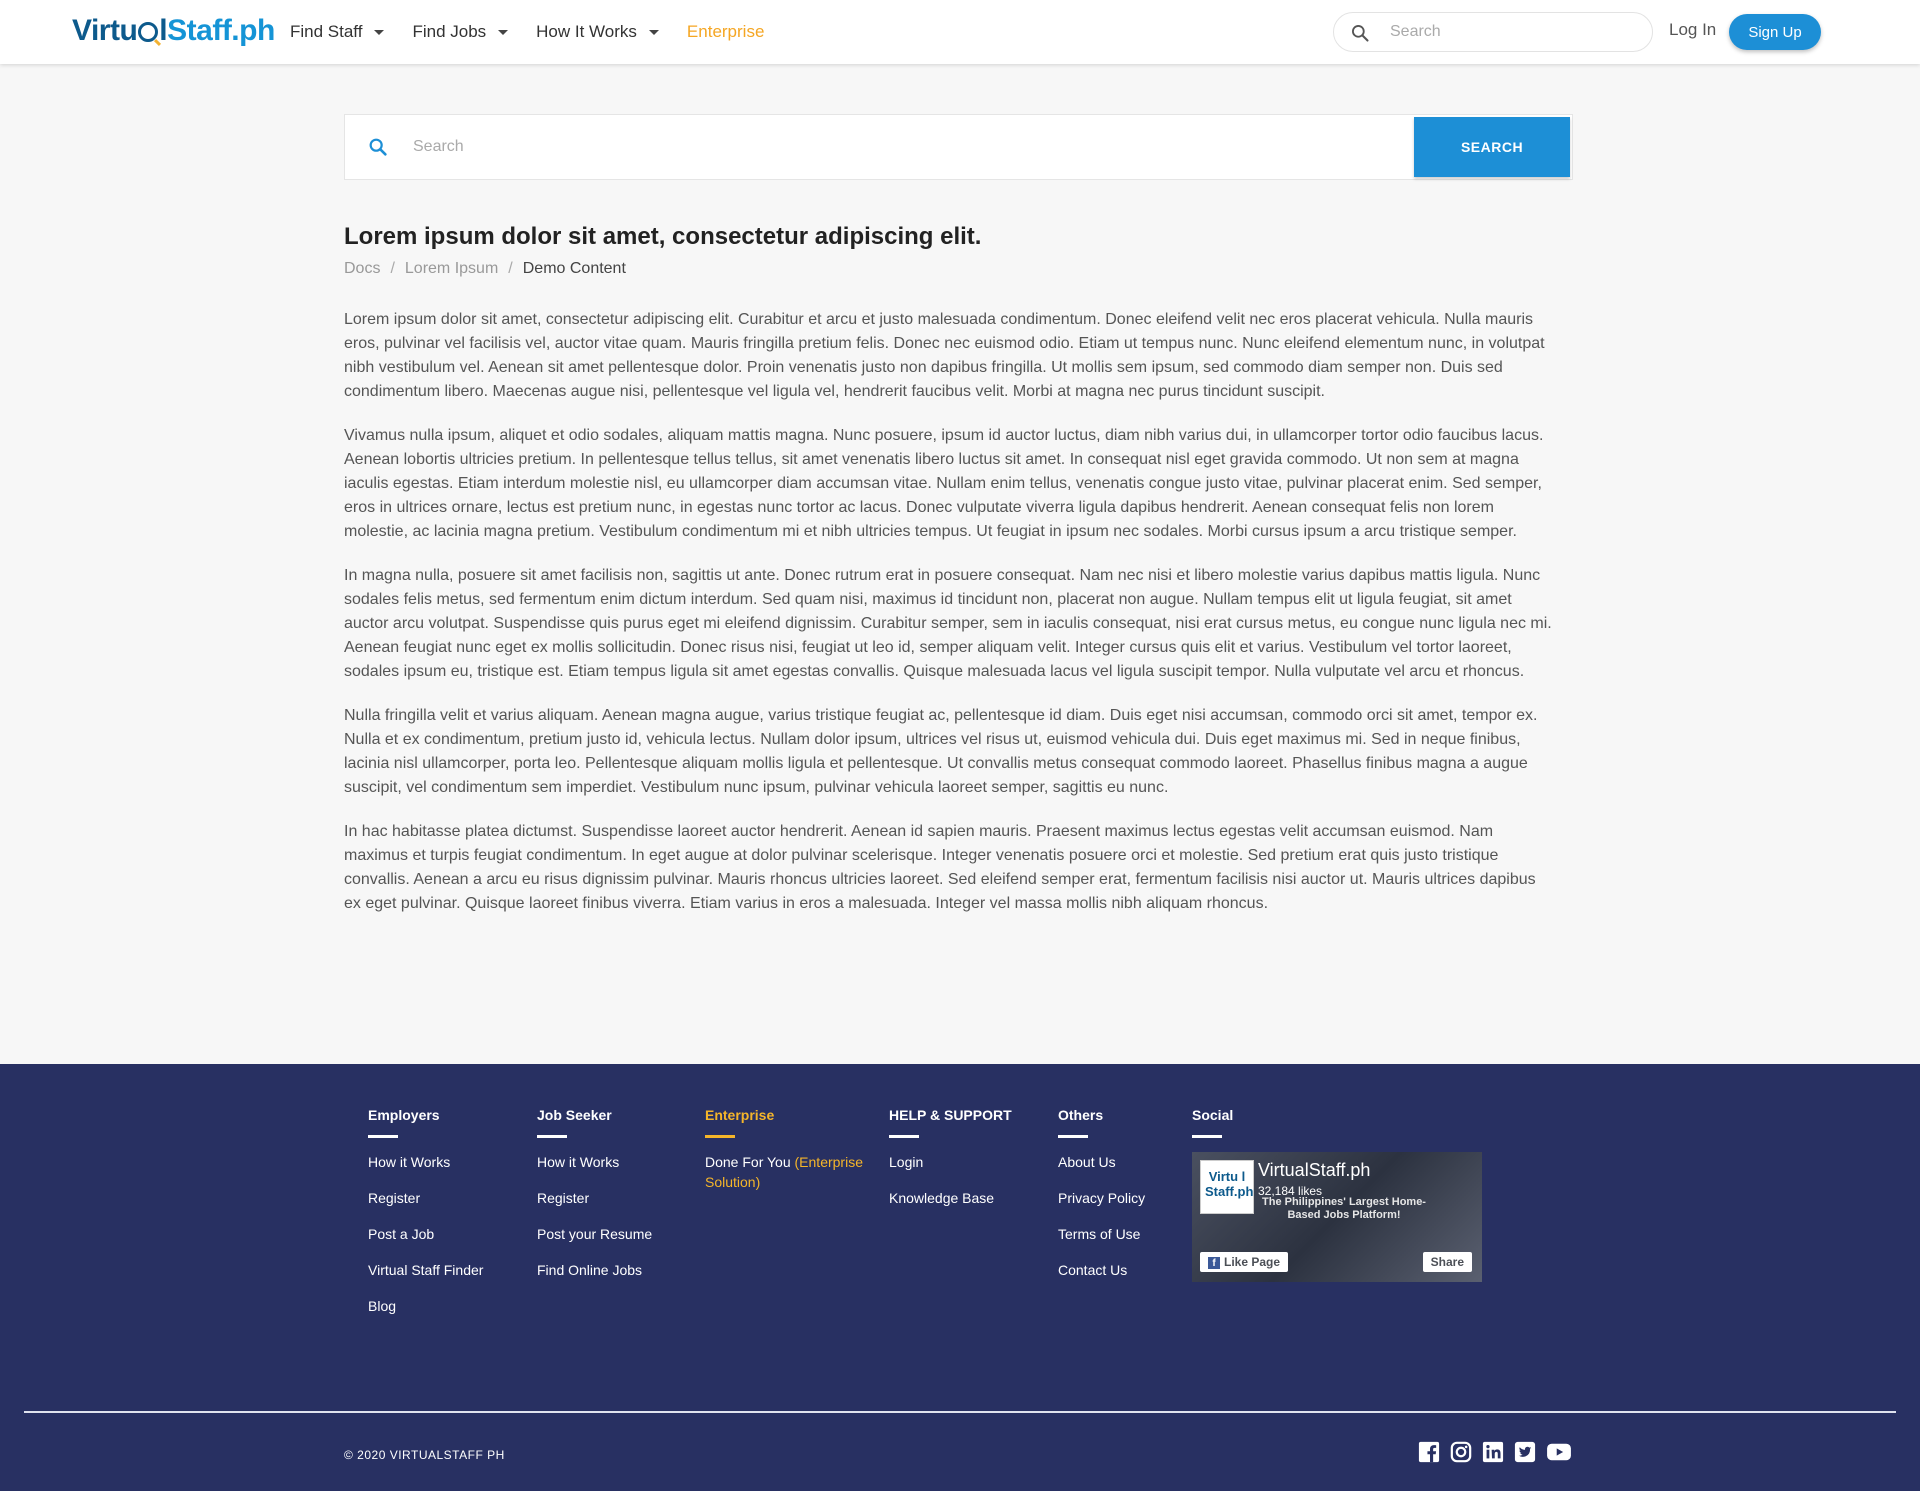  I want to click on footer-link: Post your Resume, so click(594, 1234).